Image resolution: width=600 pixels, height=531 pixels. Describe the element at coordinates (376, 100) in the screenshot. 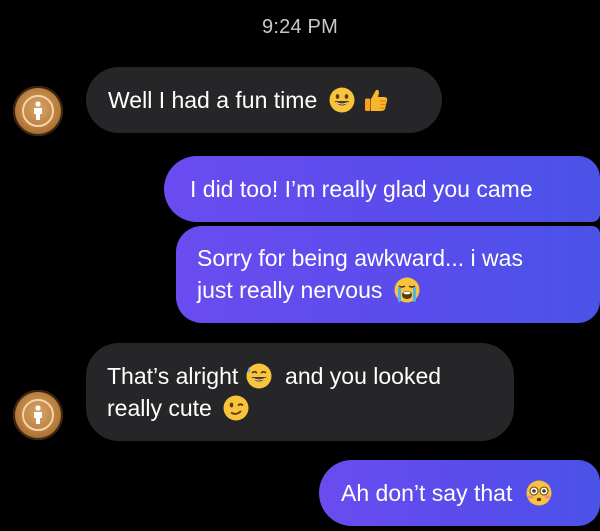

I see `thumbs-up-icon` at that location.